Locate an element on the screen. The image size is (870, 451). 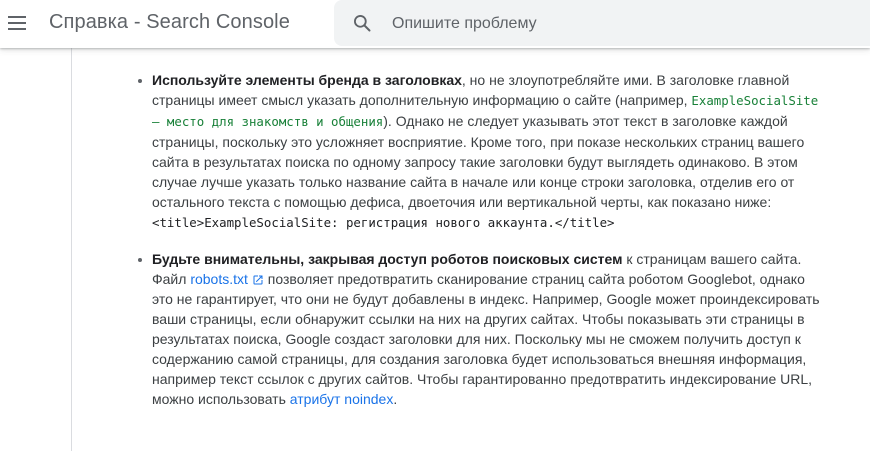
menu-icon is located at coordinates (17, 23).